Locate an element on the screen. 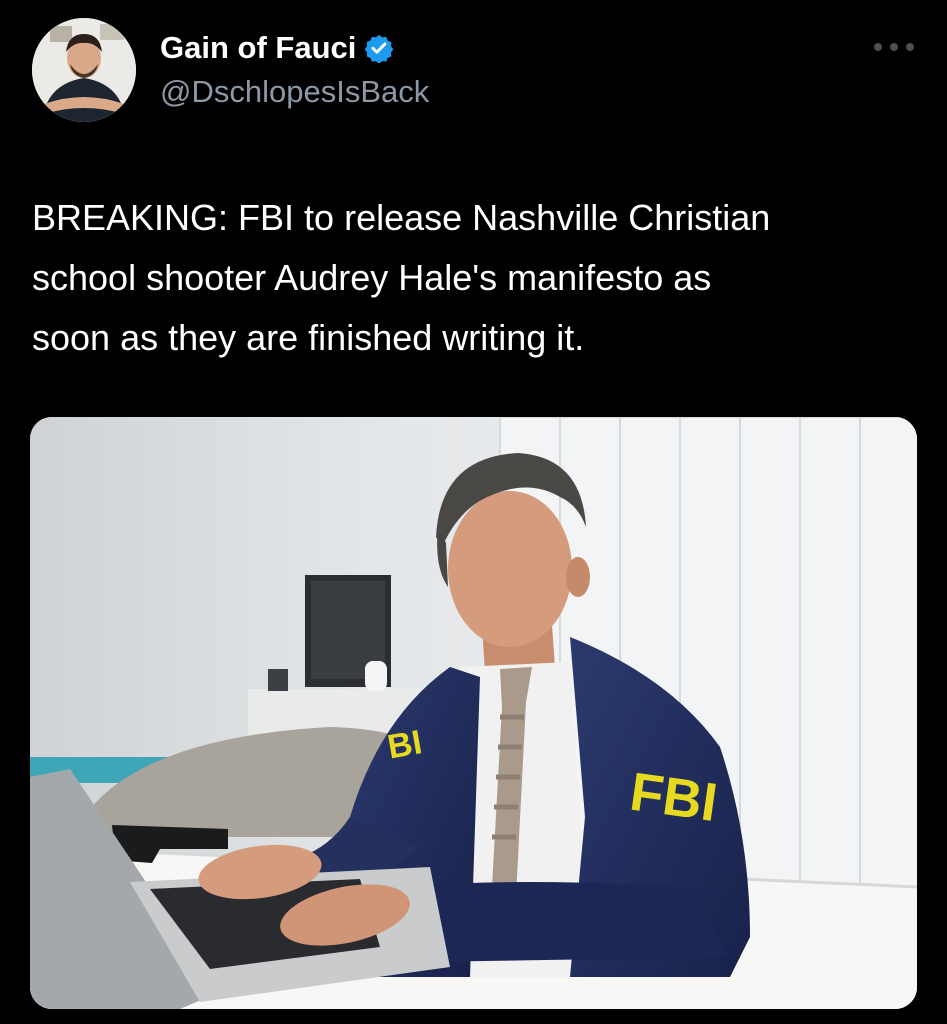 This screenshot has width=947, height=1024. svg-text: BI is located at coordinates (405, 744).